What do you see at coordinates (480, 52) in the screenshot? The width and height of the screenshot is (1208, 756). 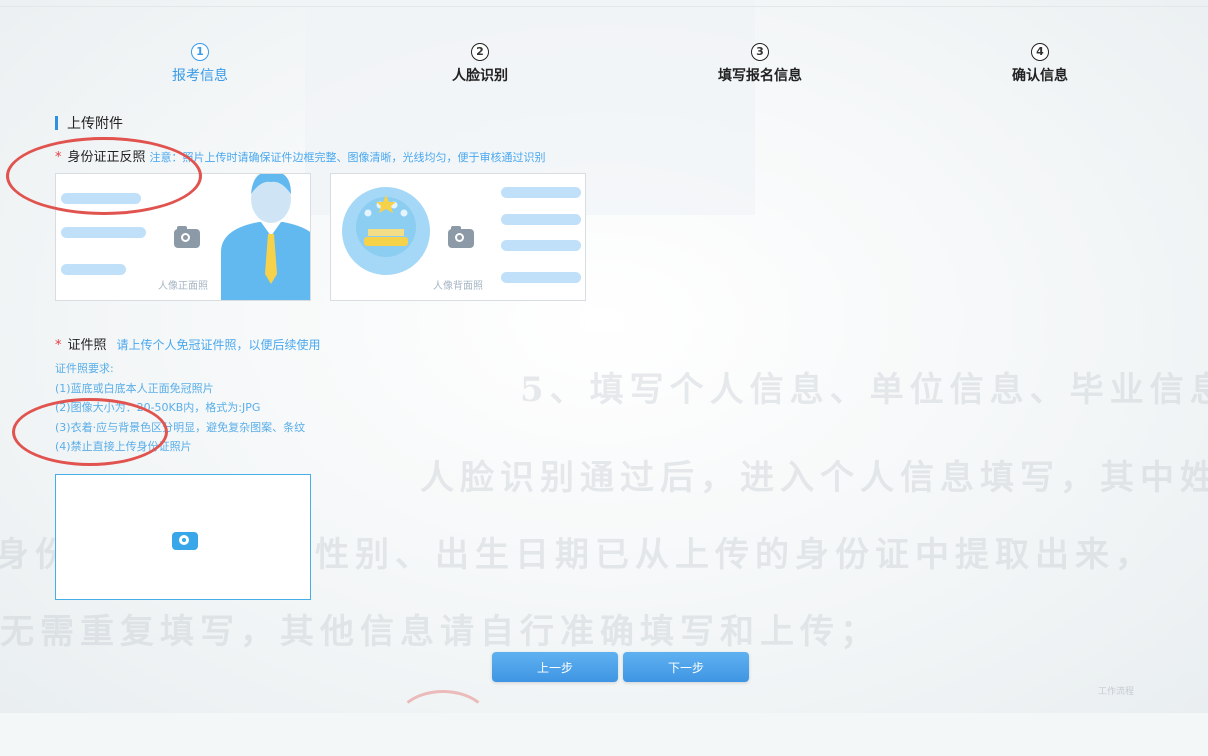 I see `step-2-number: 2` at bounding box center [480, 52].